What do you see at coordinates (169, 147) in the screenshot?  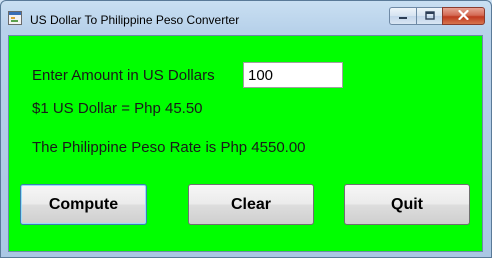 I see `result-label: The Philippine Peso Rate is Php 4550.00` at bounding box center [169, 147].